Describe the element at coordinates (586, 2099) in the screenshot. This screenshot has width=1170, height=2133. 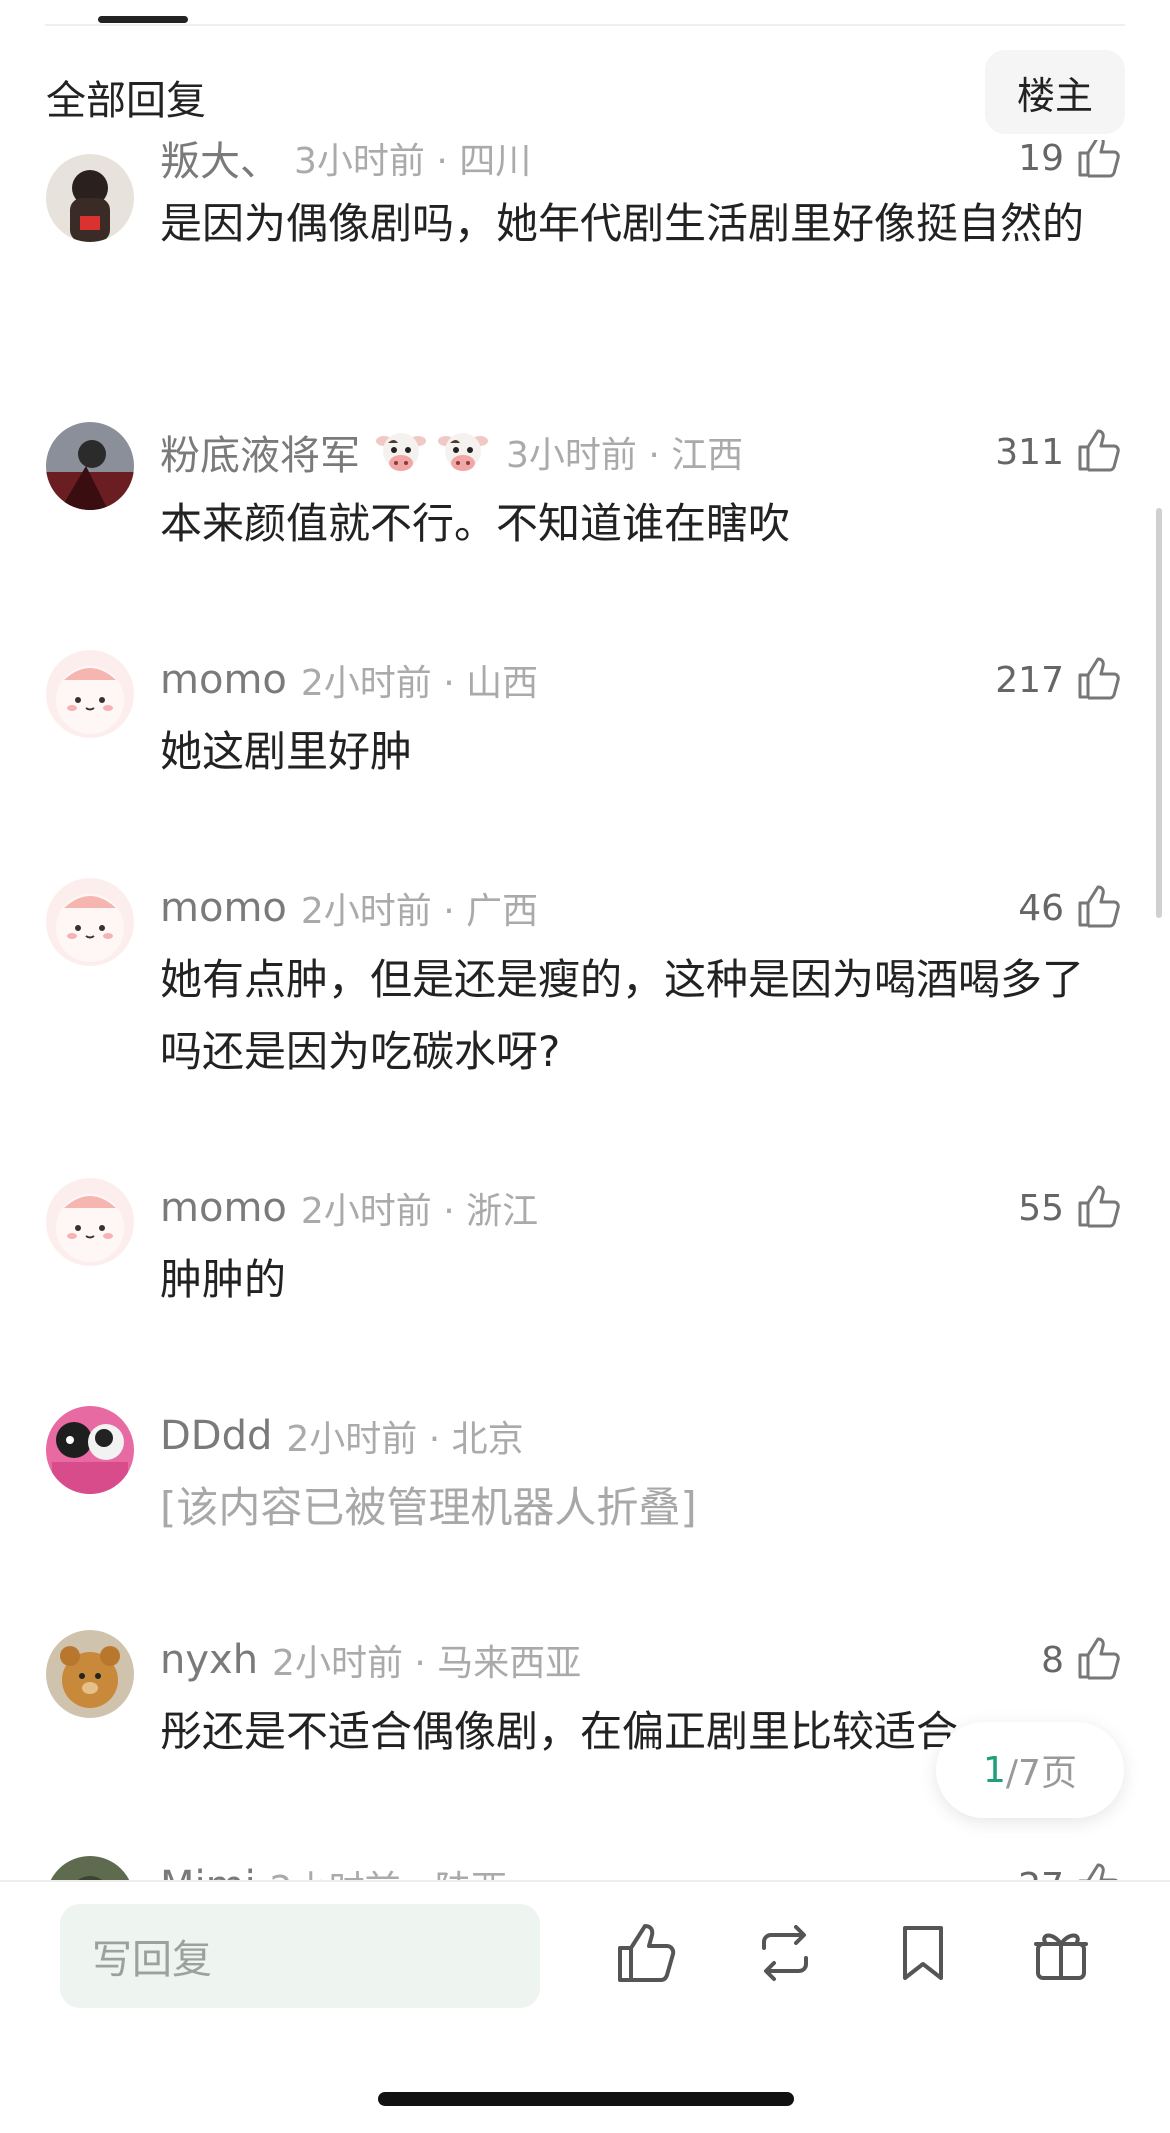
I see `home-indicator` at that location.